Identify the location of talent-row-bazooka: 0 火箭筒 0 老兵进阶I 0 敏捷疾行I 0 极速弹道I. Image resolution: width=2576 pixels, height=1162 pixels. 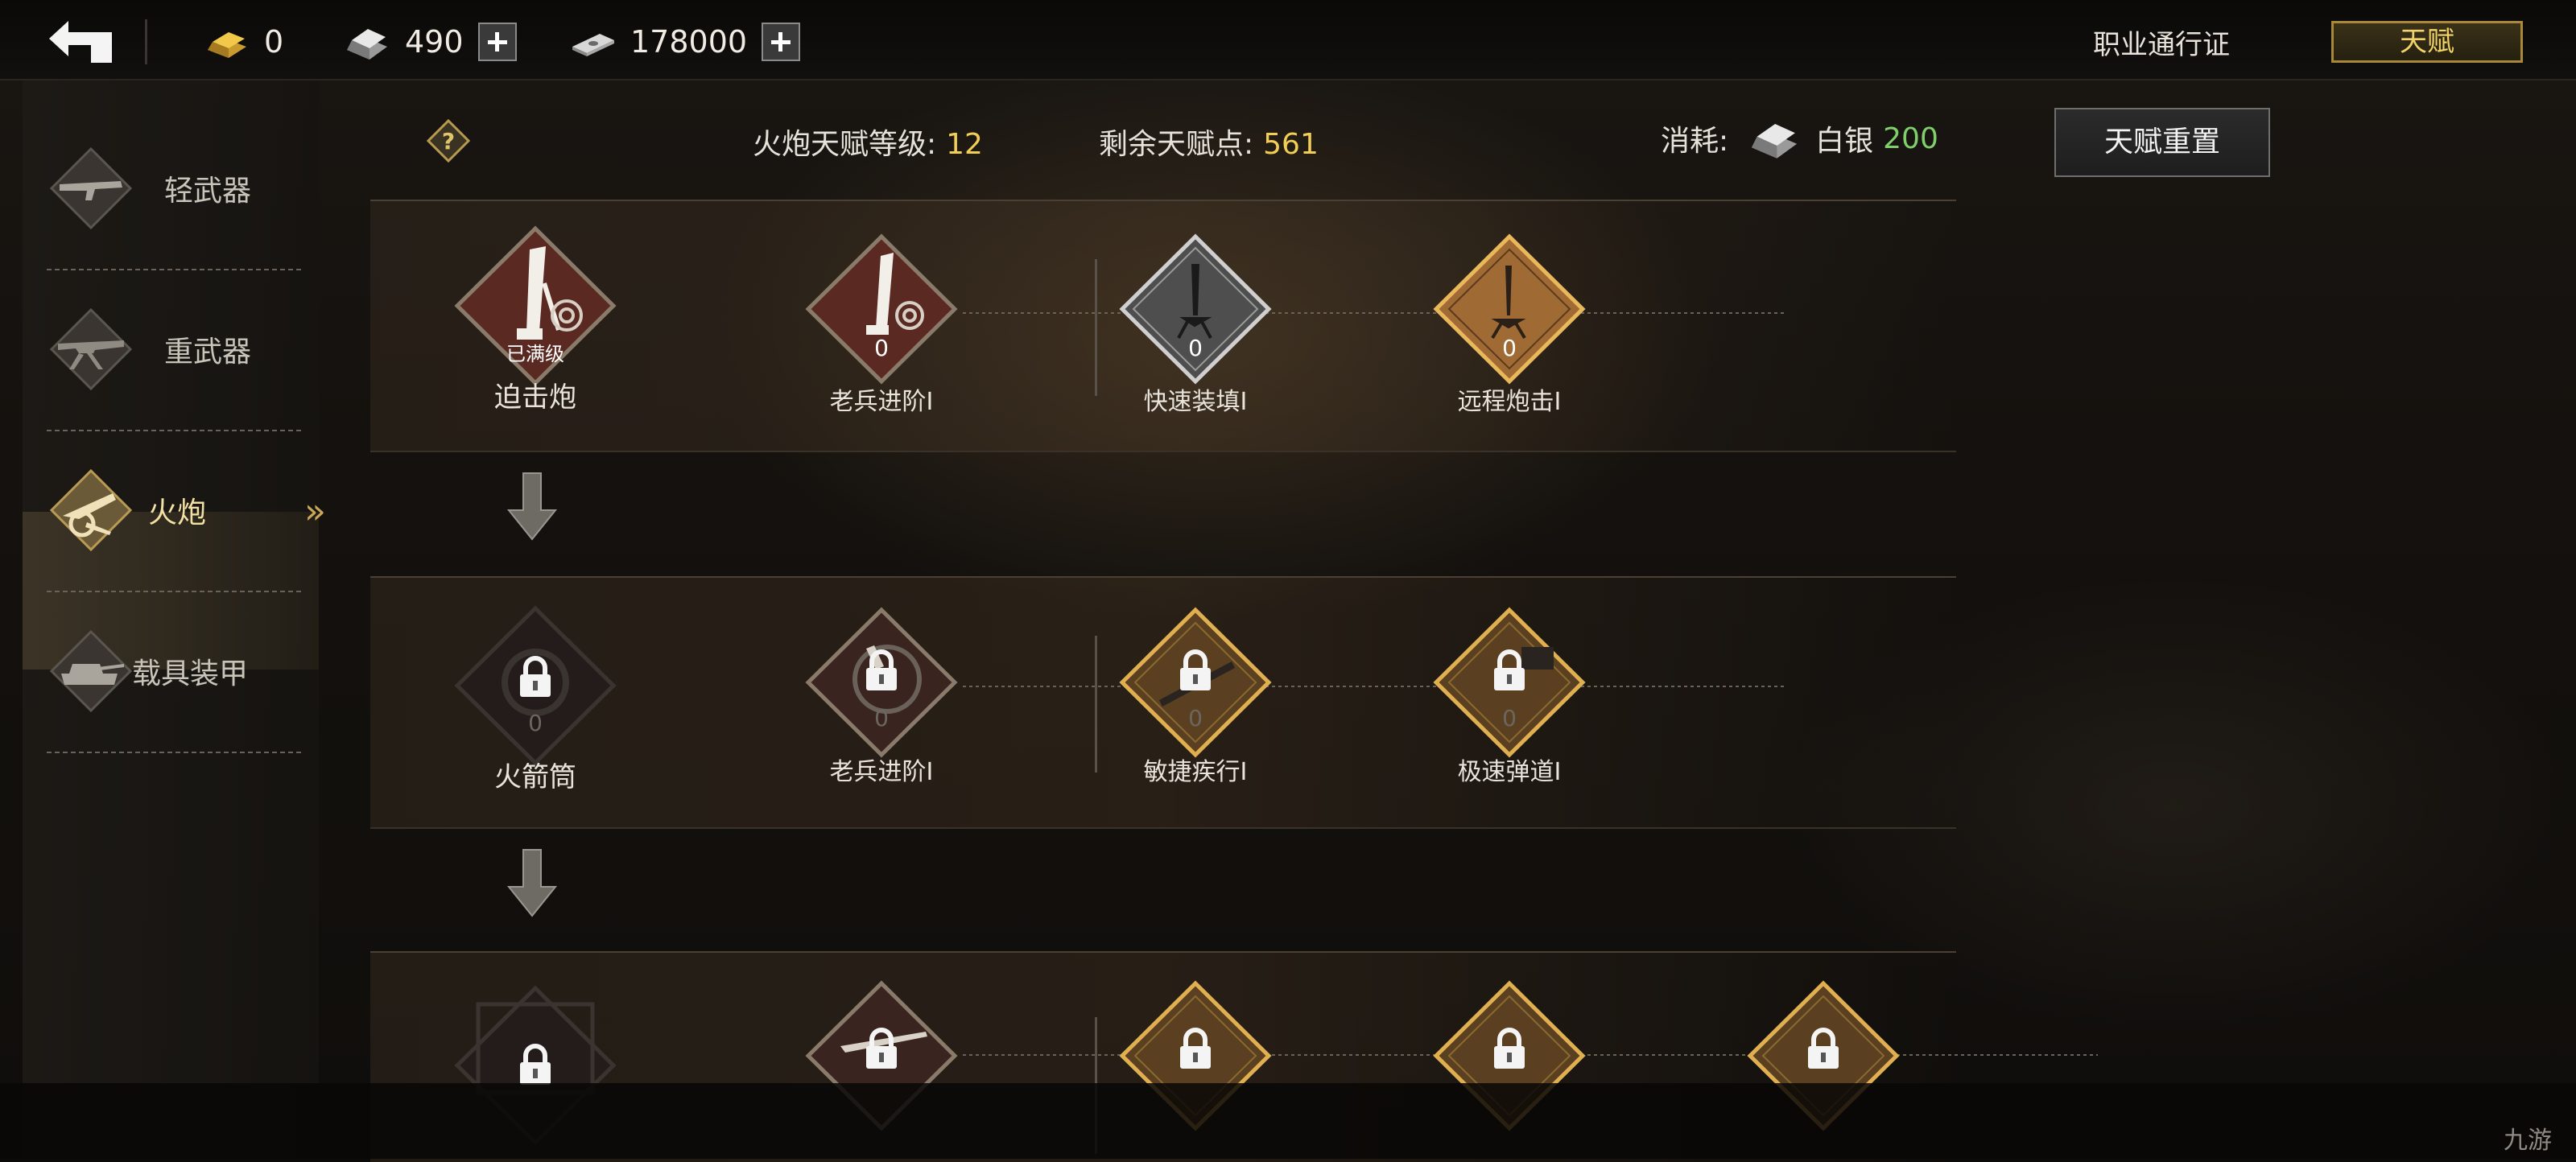
(1163, 702).